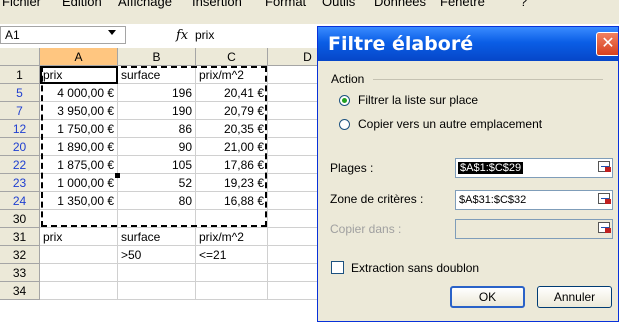 This screenshot has width=619, height=322. What do you see at coordinates (20, 183) in the screenshot?
I see `row-header: 23` at bounding box center [20, 183].